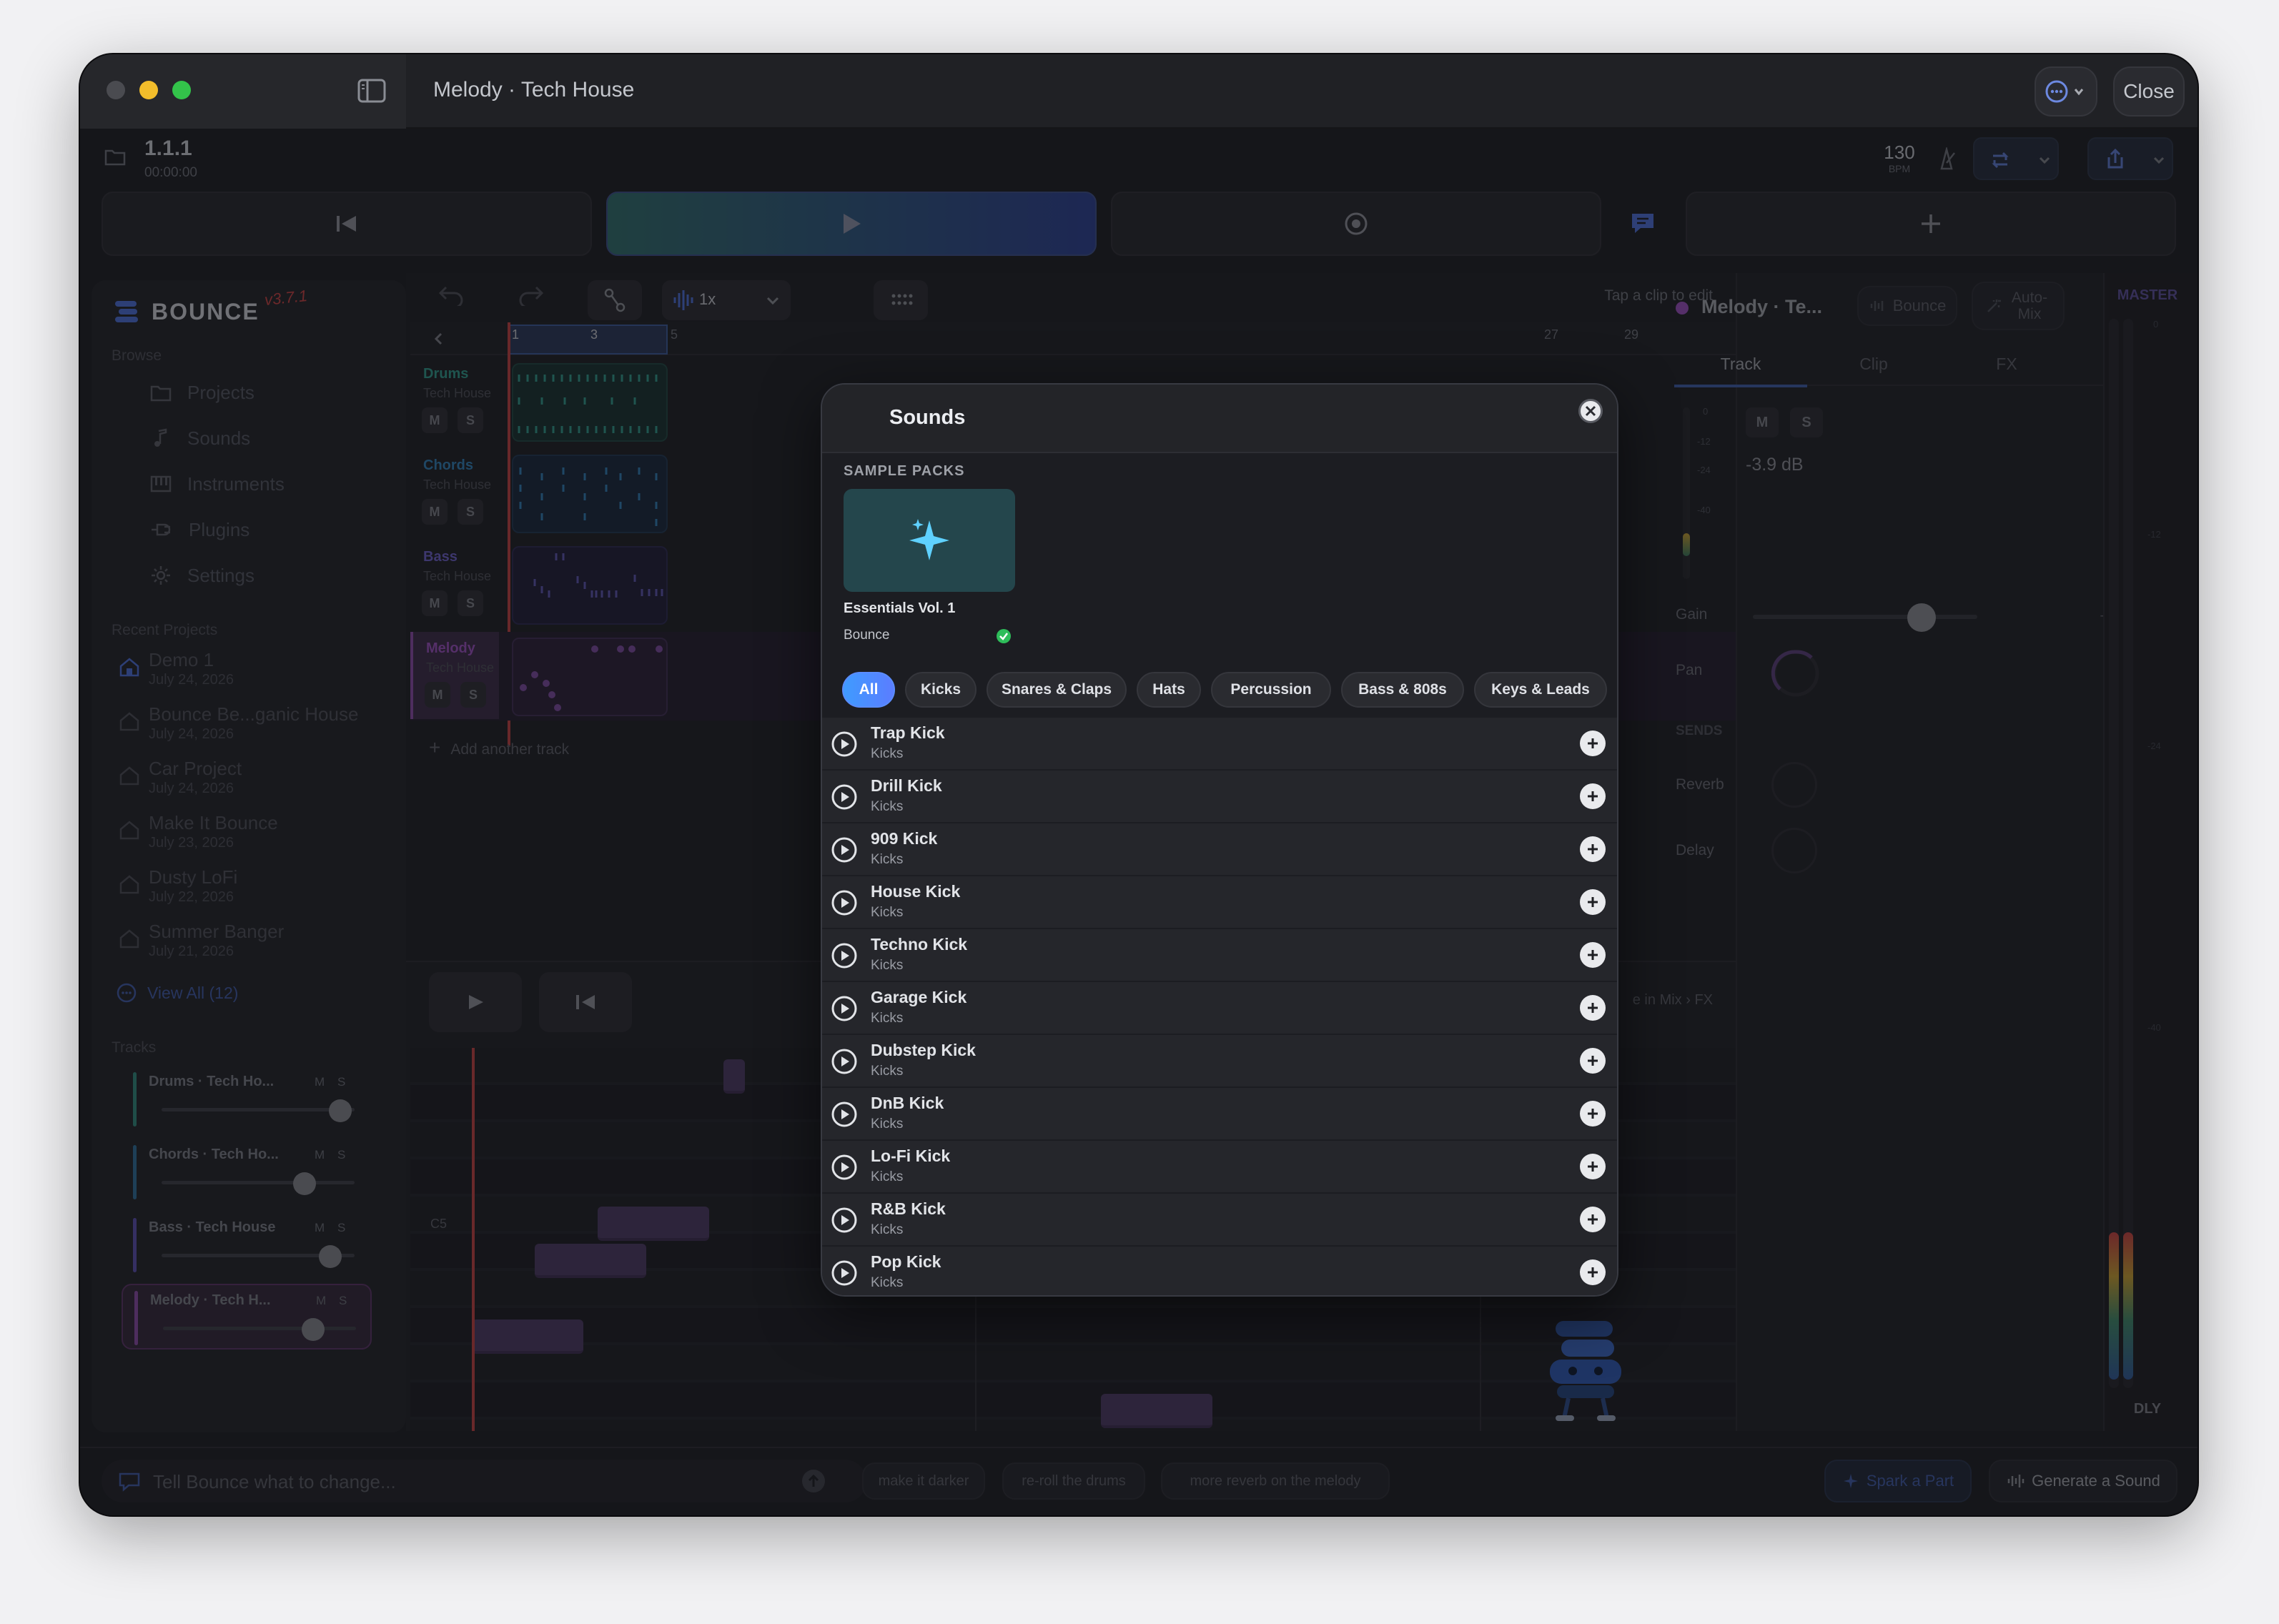 This screenshot has height=1624, width=2279. I want to click on ellipsis-circle-icon, so click(2064, 92).